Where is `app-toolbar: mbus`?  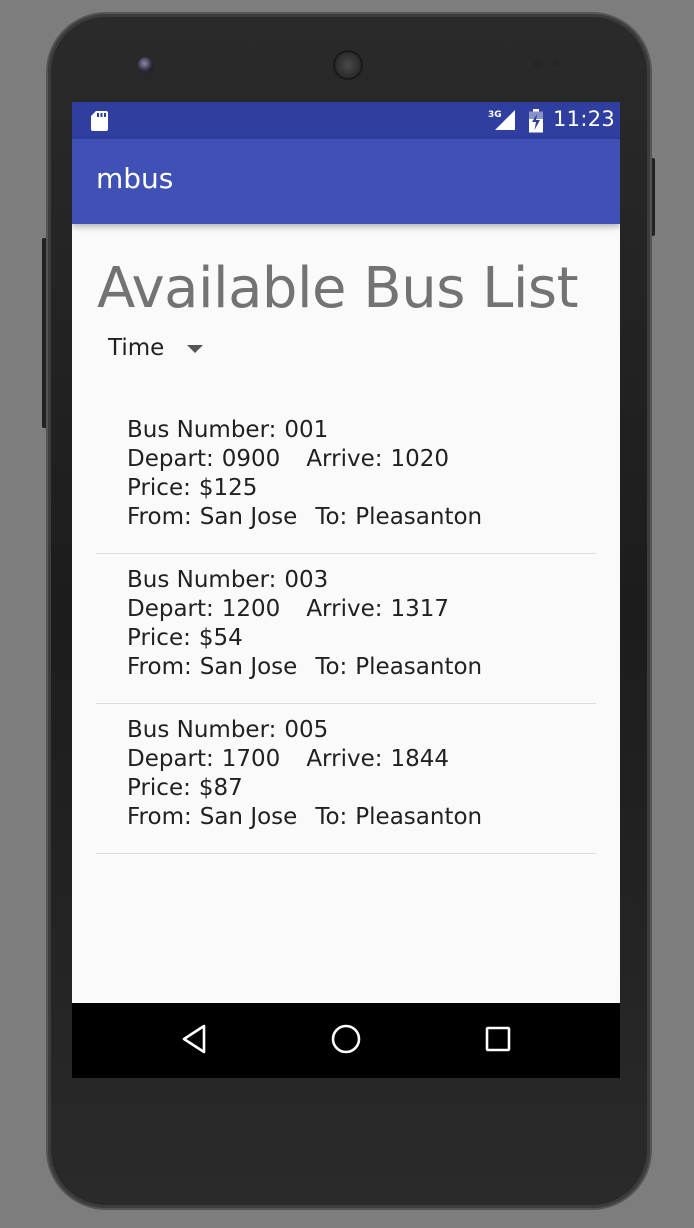 app-toolbar: mbus is located at coordinates (346, 181).